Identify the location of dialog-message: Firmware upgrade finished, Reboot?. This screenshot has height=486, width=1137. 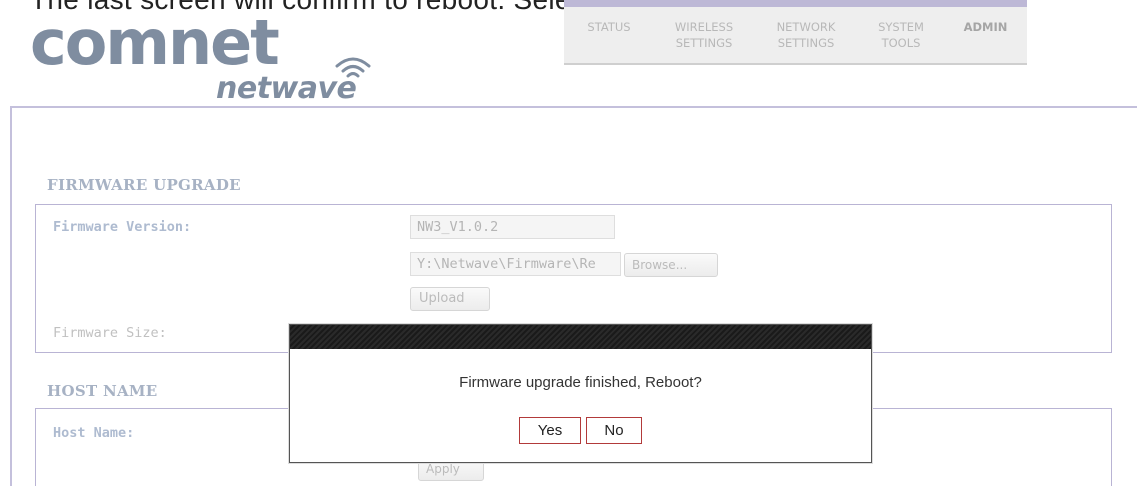
(580, 382).